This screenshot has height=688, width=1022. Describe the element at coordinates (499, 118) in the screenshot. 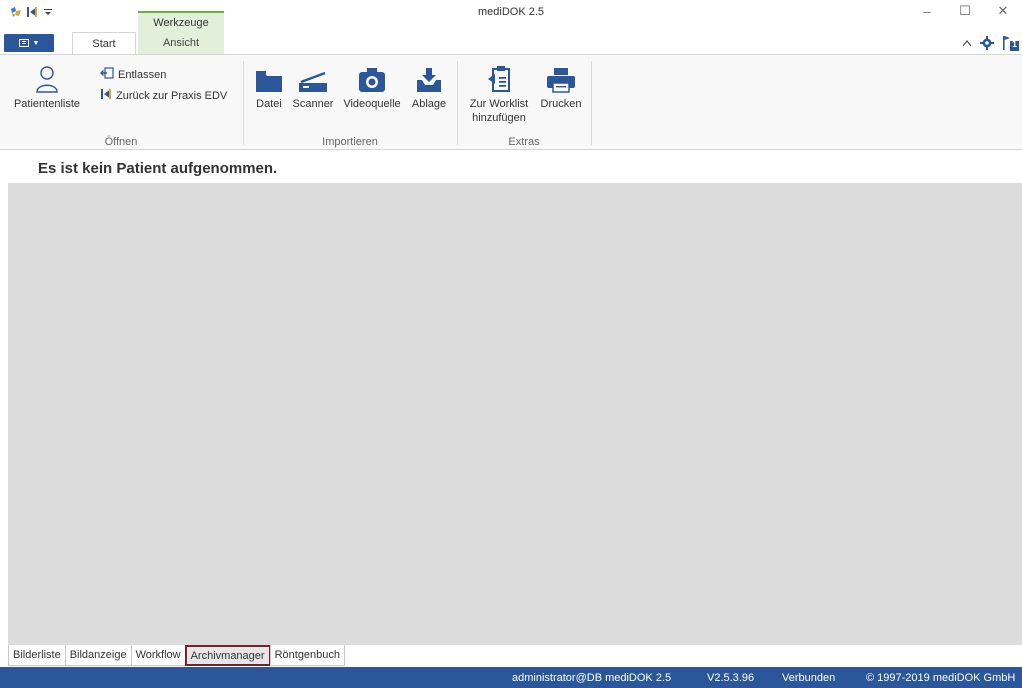

I see `worklist-label-line2: hinzufügen` at that location.